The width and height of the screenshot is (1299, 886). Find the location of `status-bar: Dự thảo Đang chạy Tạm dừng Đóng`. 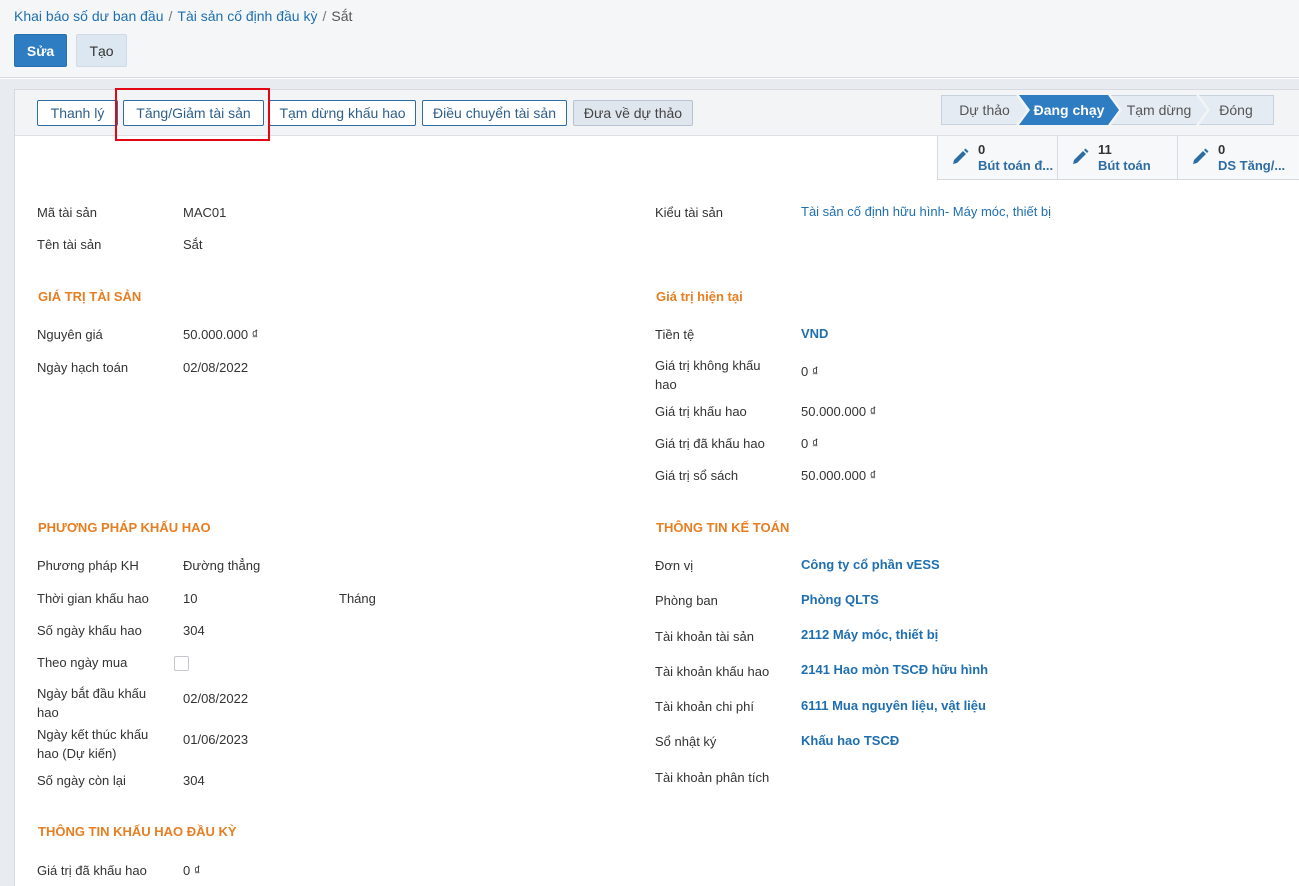

status-bar: Dự thảo Đang chạy Tạm dừng Đóng is located at coordinates (1107, 110).